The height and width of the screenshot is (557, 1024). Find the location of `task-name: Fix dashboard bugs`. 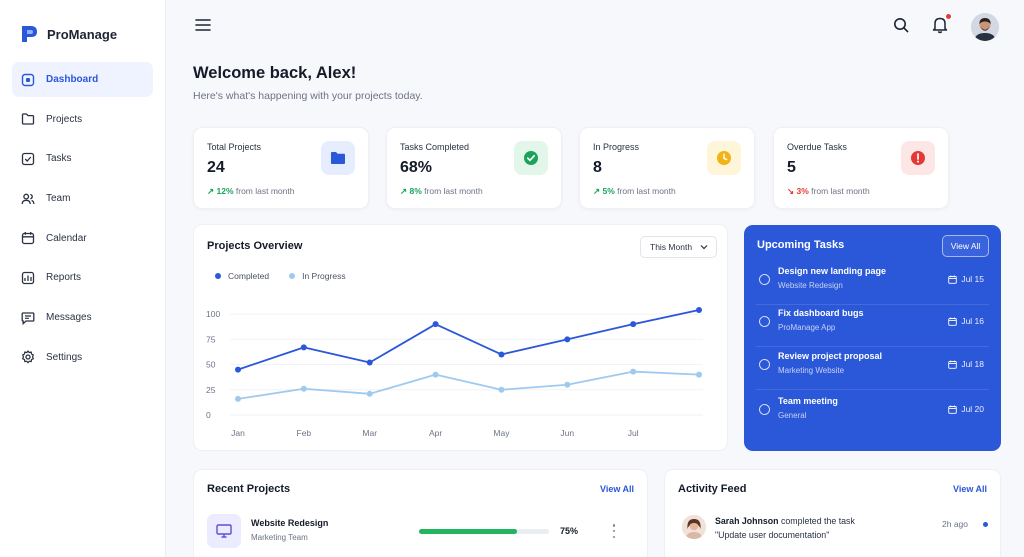

task-name: Fix dashboard bugs is located at coordinates (821, 313).